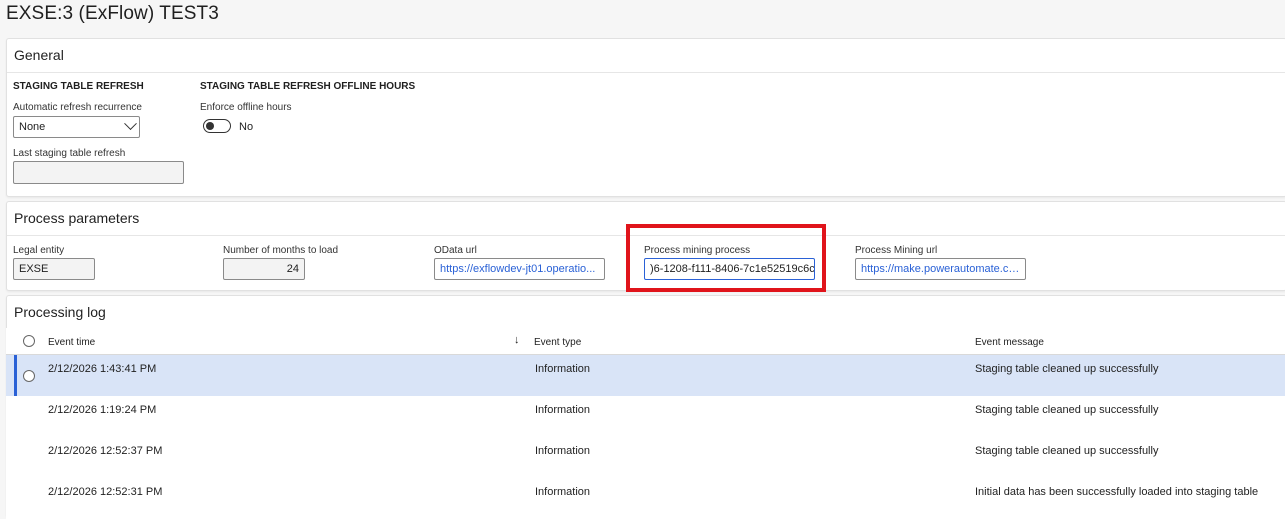  Describe the element at coordinates (71, 342) in the screenshot. I see `column-header-event-time: Event time` at that location.